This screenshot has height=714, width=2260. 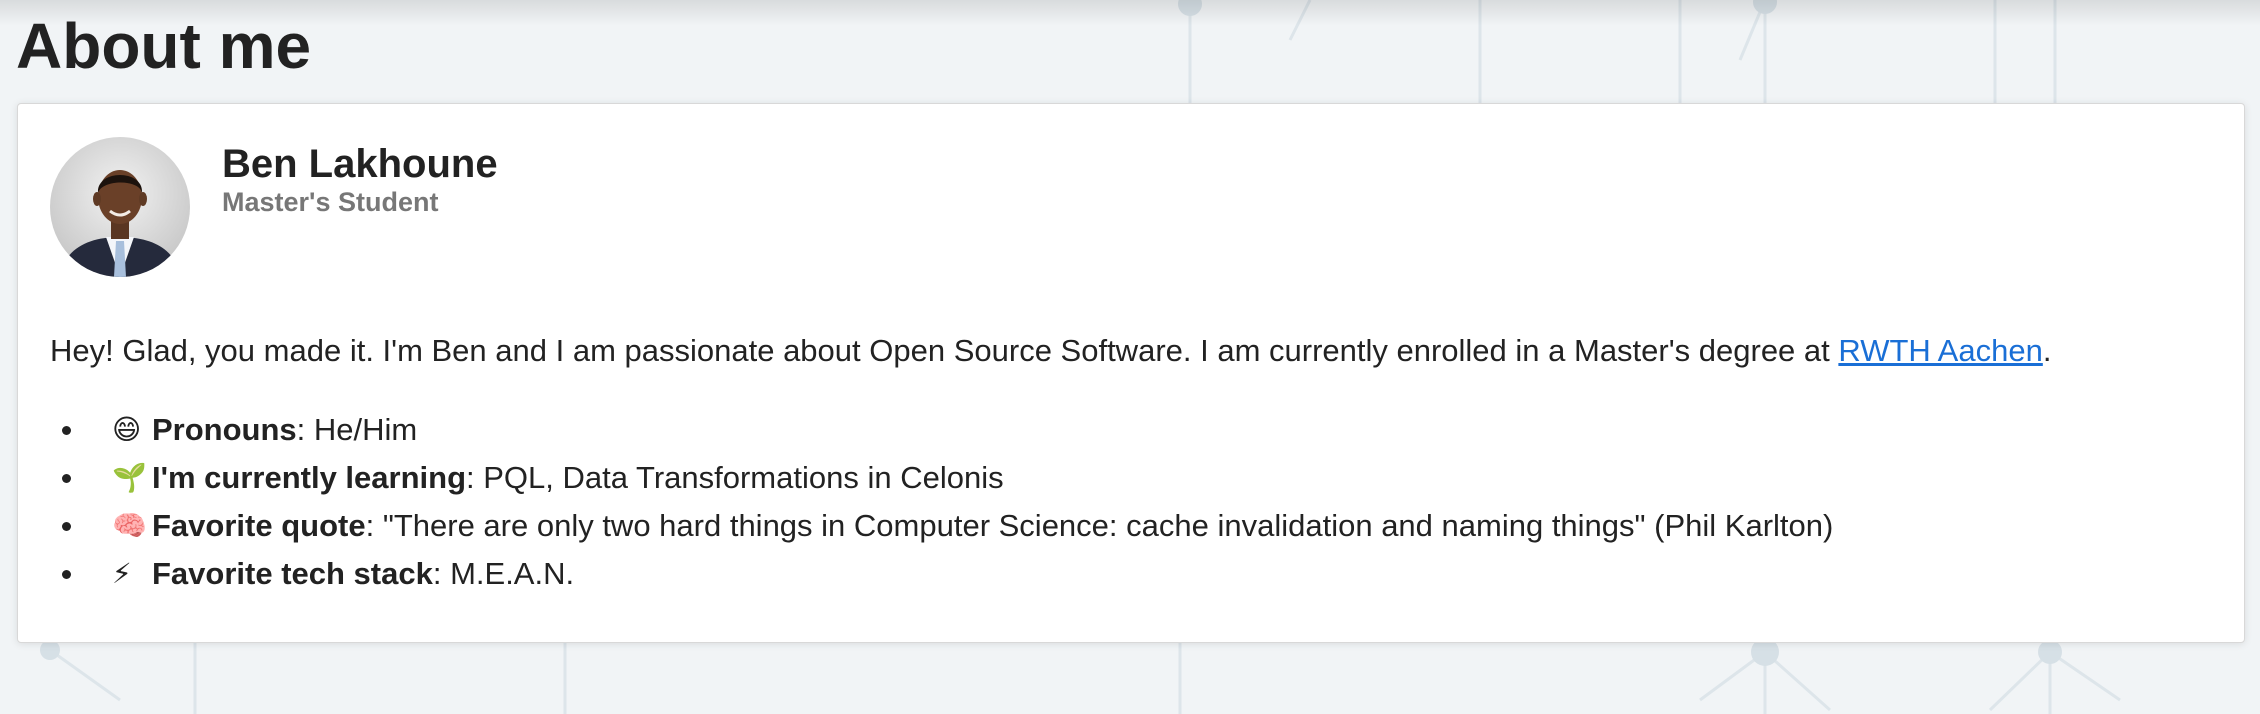 I want to click on fact-label: Favorite tech stack, so click(x=292, y=573).